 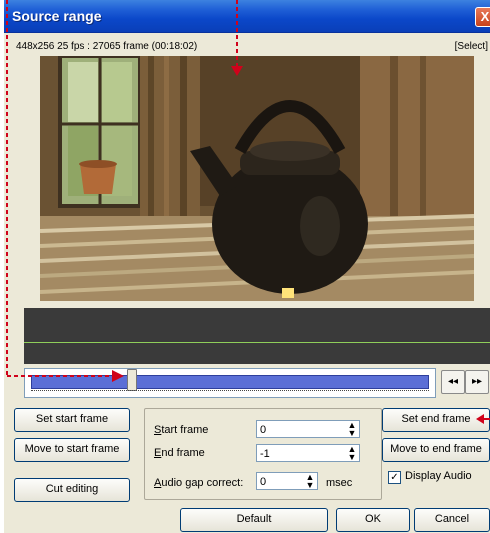 What do you see at coordinates (480, 419) in the screenshot?
I see `annotation-arrowhead-end` at bounding box center [480, 419].